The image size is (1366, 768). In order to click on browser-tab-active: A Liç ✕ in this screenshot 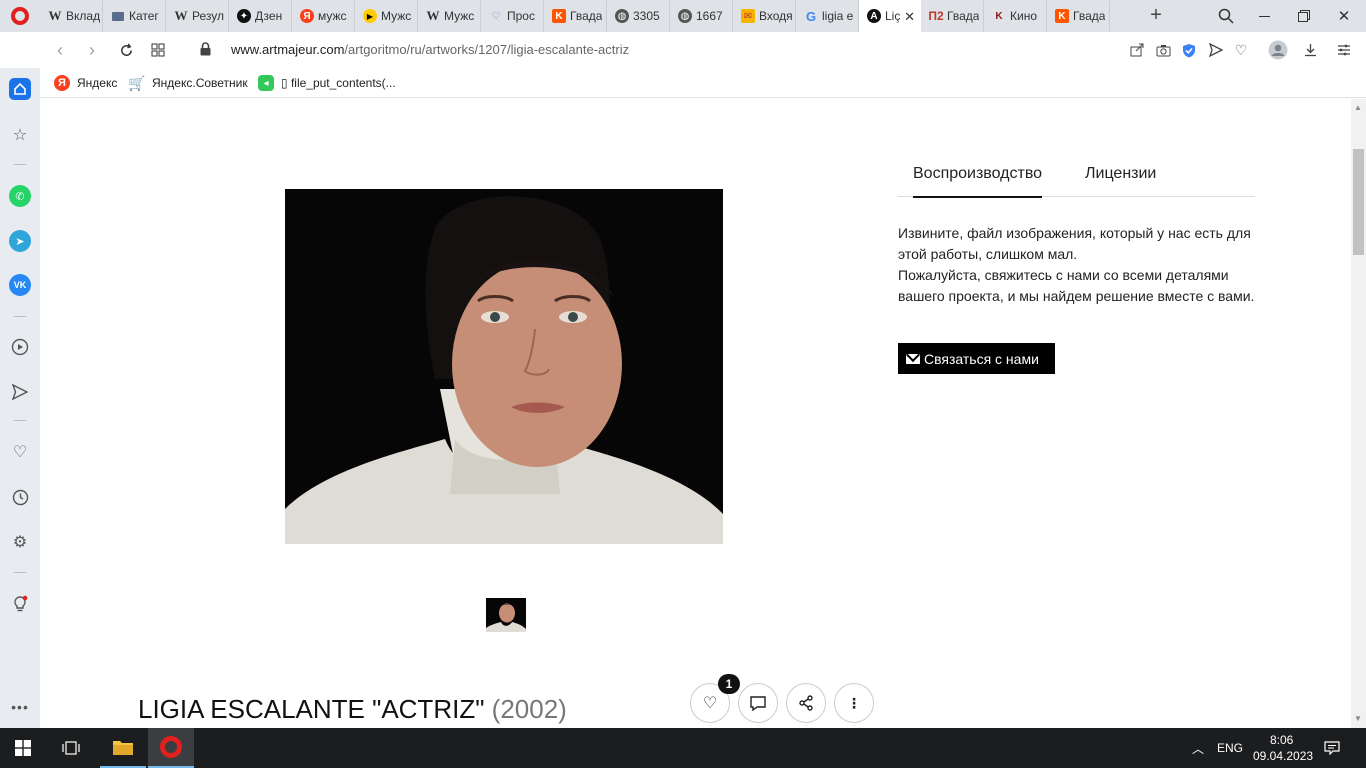, I will do `click(890, 16)`.